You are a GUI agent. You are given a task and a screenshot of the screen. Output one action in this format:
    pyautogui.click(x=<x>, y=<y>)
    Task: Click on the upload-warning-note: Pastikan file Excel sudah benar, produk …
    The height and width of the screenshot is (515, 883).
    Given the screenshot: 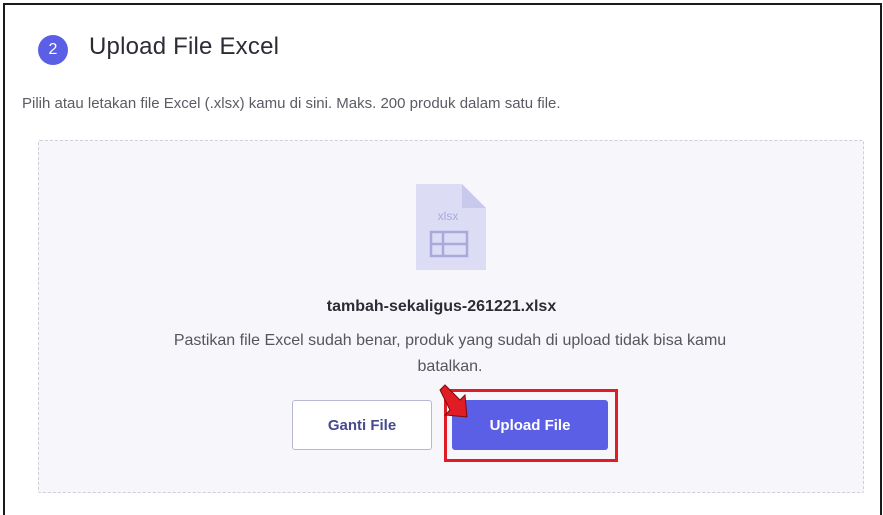 What is the action you would take?
    pyautogui.click(x=450, y=353)
    